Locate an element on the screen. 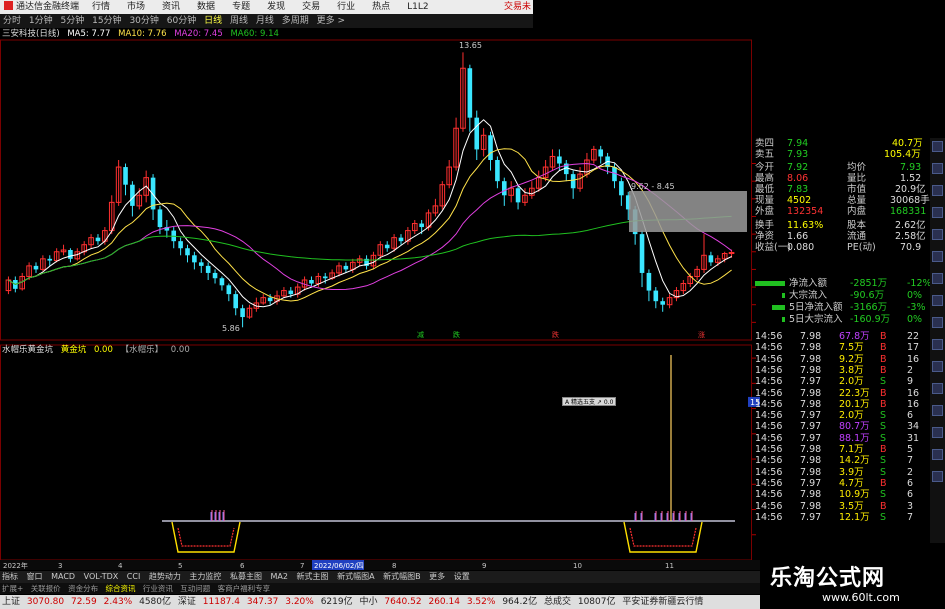 The width and height of the screenshot is (945, 609). indicator-sub-name: 【水帽乐】 is located at coordinates (142, 350).